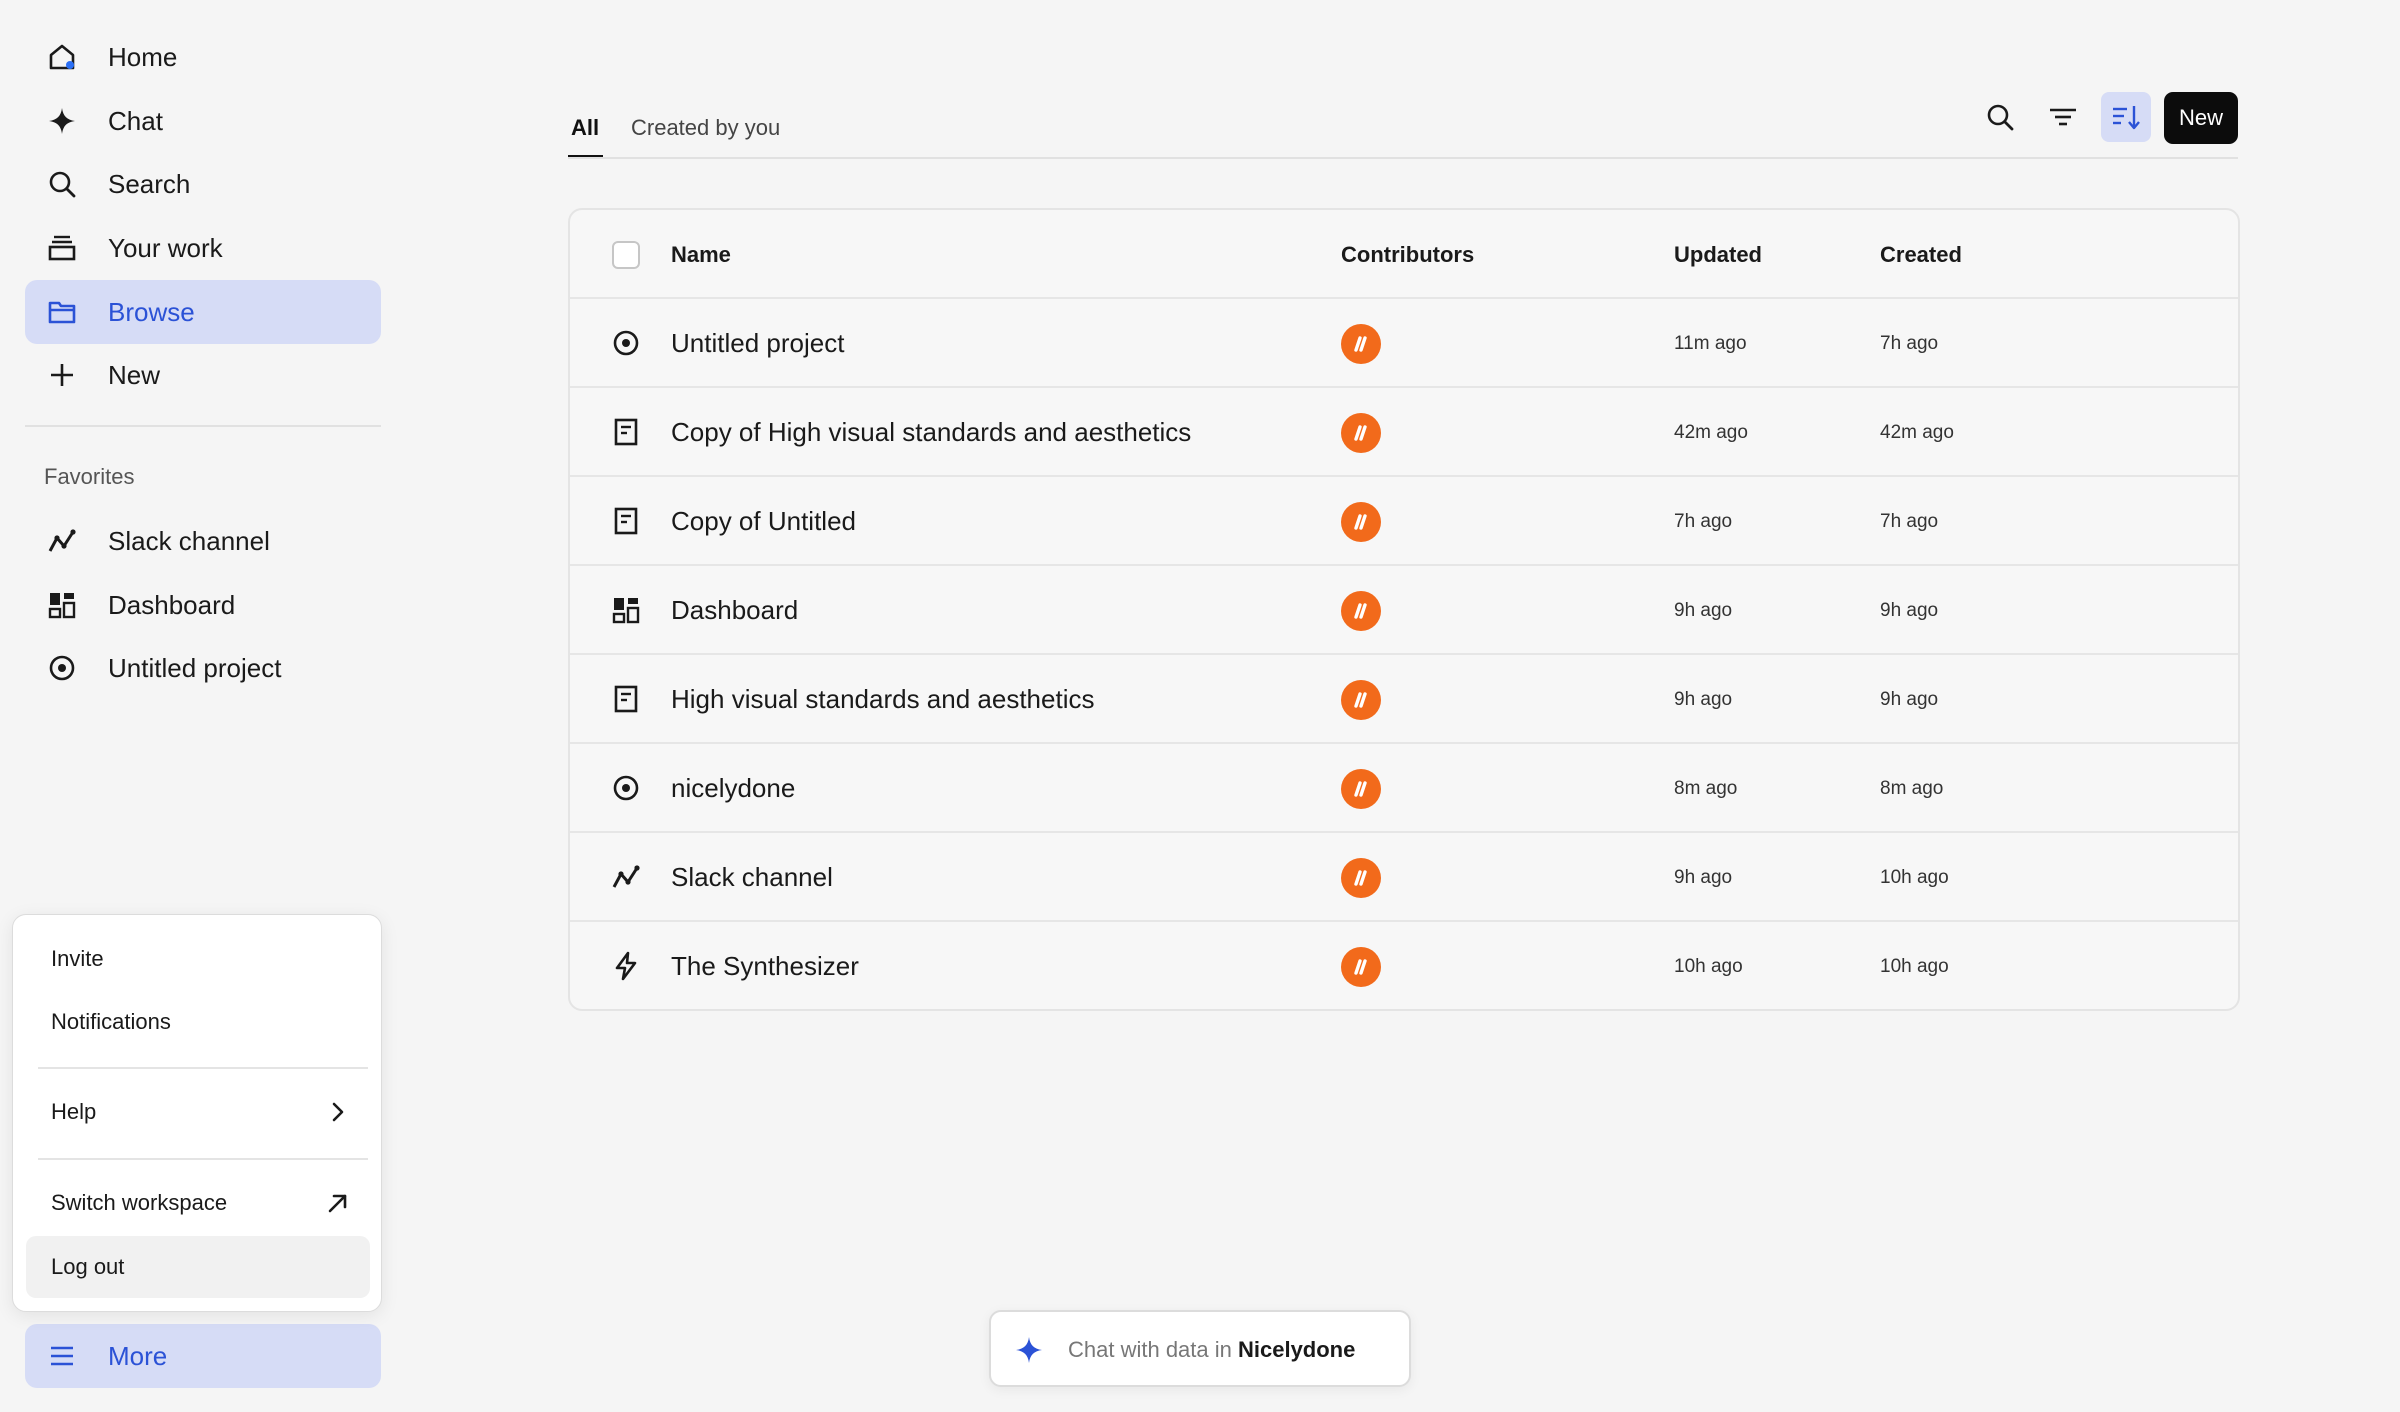 Image resolution: width=2400 pixels, height=1412 pixels. I want to click on search-icon, so click(62, 184).